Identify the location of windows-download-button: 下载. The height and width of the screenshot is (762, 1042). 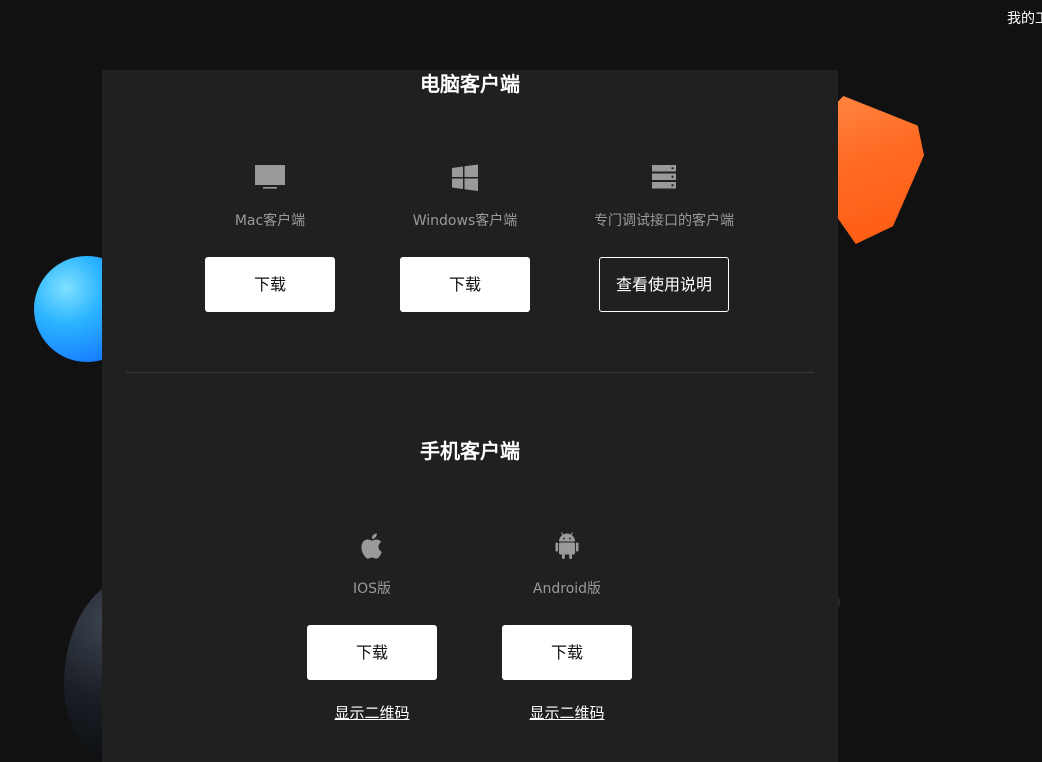
(465, 284).